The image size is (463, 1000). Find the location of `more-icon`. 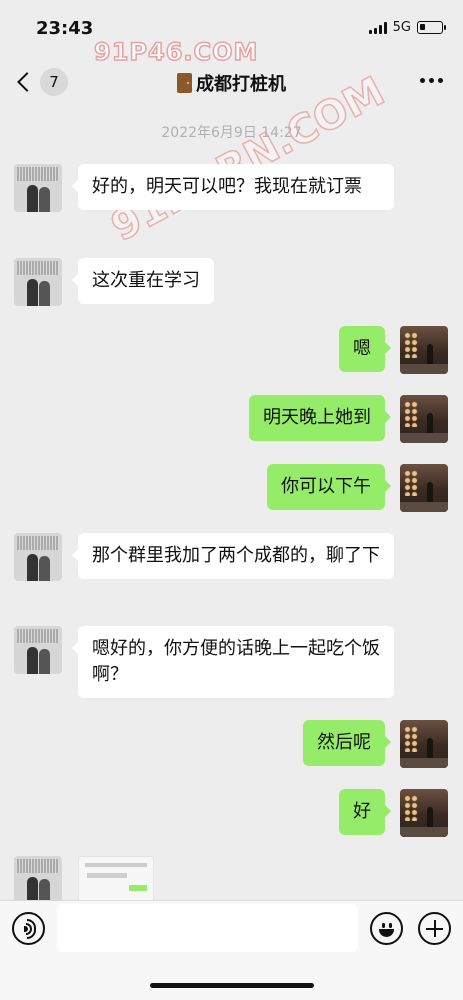

more-icon is located at coordinates (431, 80).